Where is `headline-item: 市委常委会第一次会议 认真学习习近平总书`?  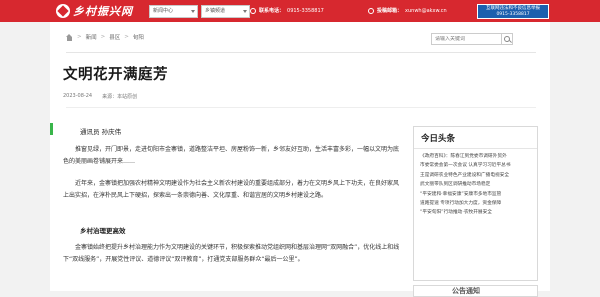 headline-item: 市委常委会第一次会议 认真学习习近平总书 is located at coordinates (476, 165).